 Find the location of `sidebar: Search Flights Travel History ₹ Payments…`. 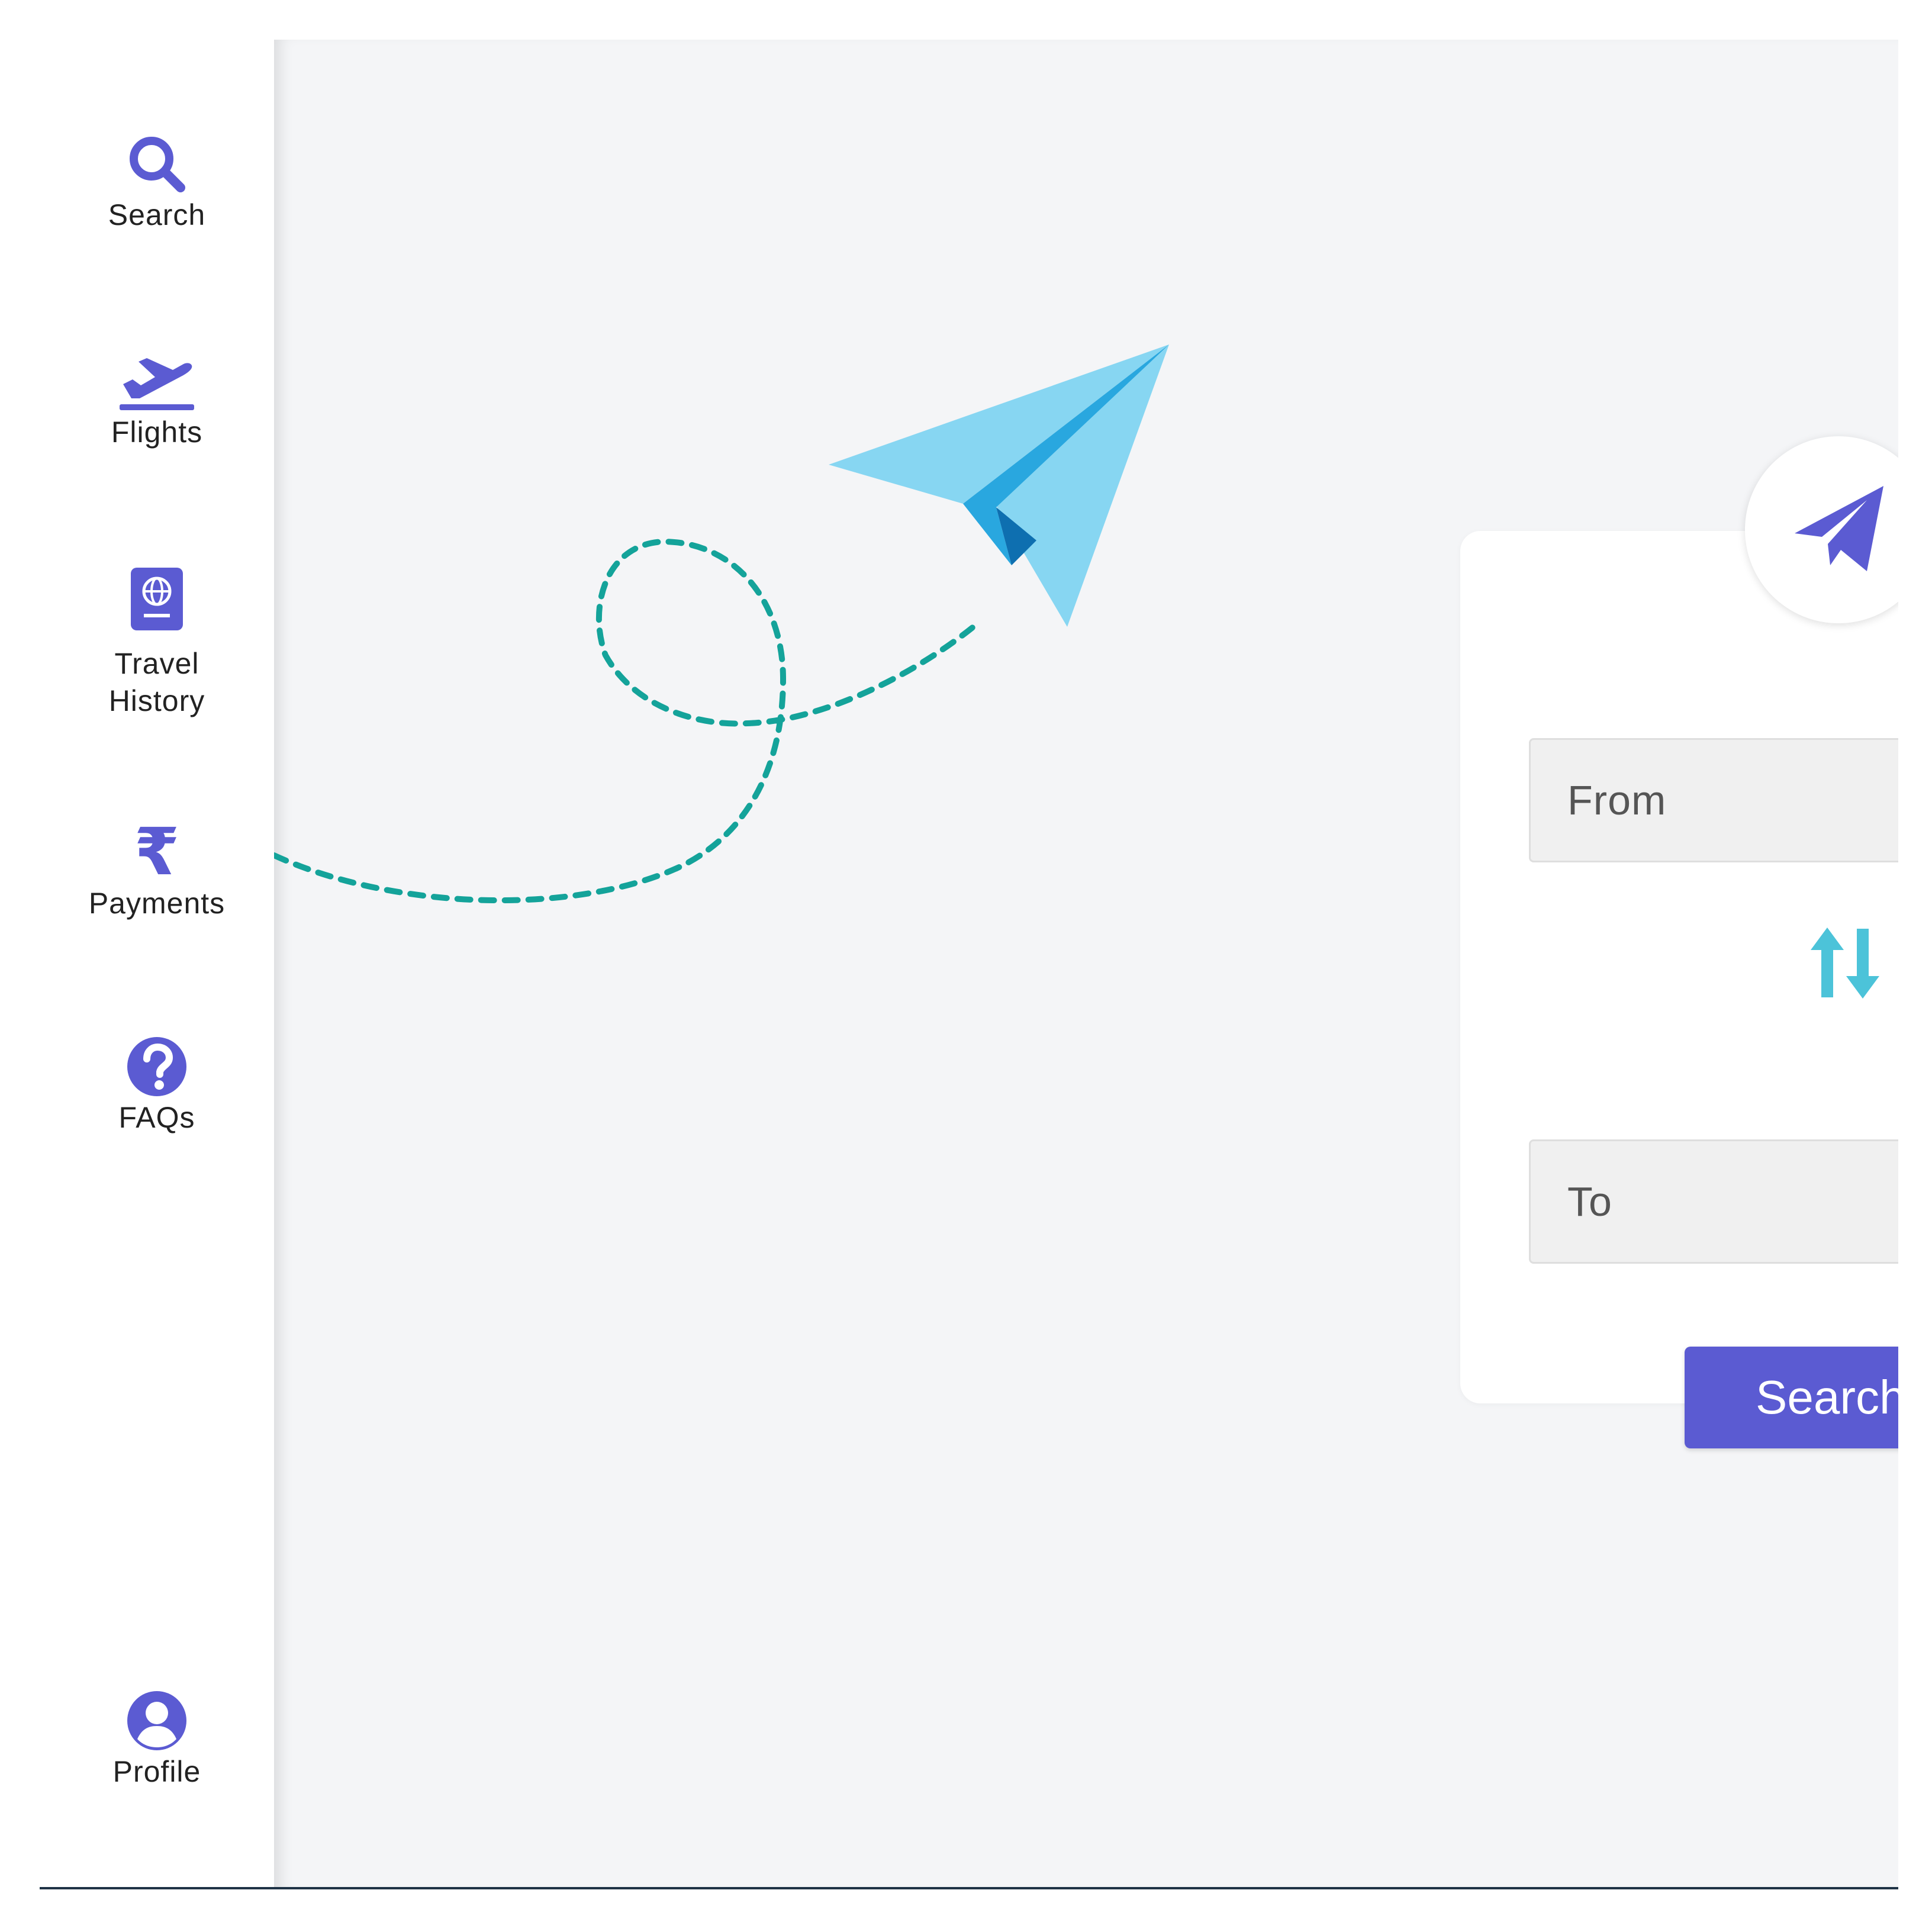

sidebar: Search Flights Travel History ₹ Payments… is located at coordinates (157, 965).